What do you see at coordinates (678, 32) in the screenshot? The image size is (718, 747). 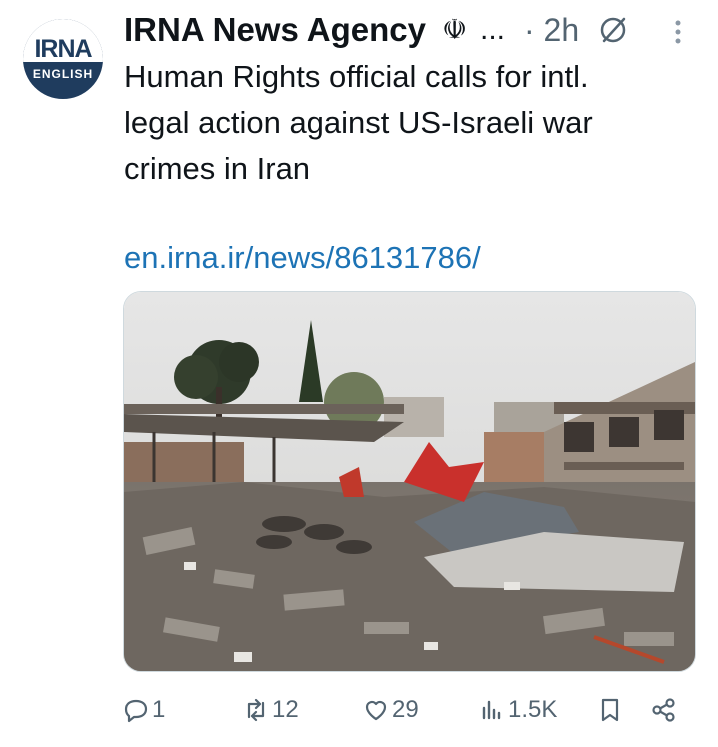 I see `more-options-icon` at bounding box center [678, 32].